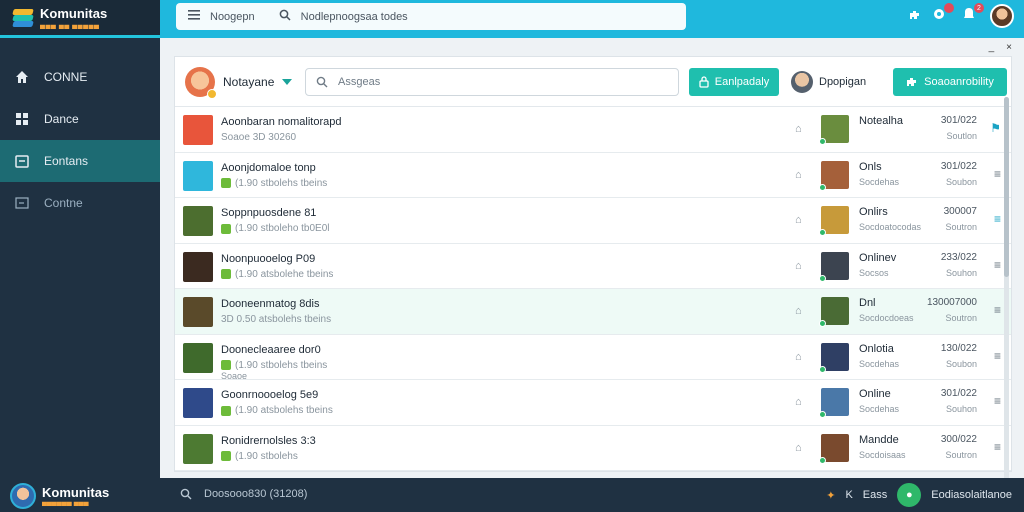 The width and height of the screenshot is (1024, 512). I want to click on app-logo: Komunitas ▄▄▄ ▄▄ ▄▄▄▄▄, so click(80, 19).